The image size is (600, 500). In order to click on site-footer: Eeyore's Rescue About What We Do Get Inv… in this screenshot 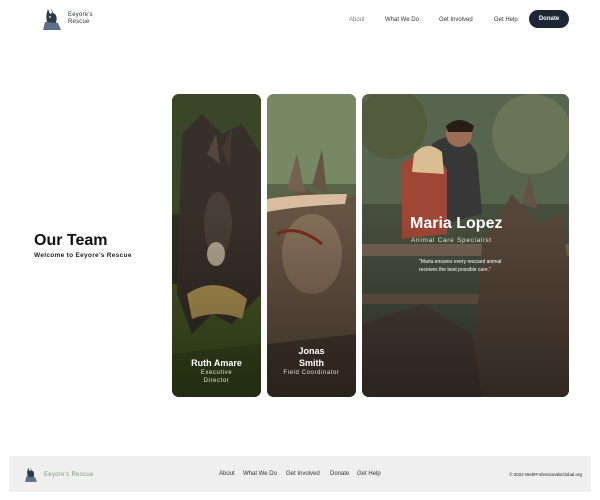, I will do `click(300, 474)`.